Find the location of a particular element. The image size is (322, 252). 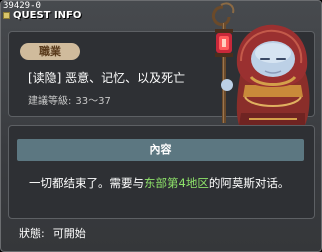

quest-name: [读隐] 恶意、记忆、以及死亡 is located at coordinates (107, 78).